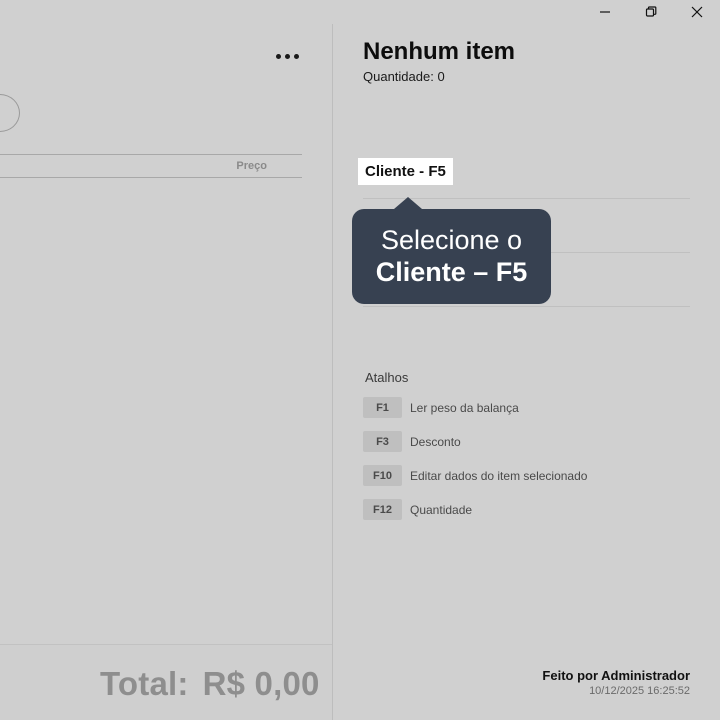 The width and height of the screenshot is (720, 720). Describe the element at coordinates (451, 240) in the screenshot. I see `tooltip-line1: Selecione o` at that location.